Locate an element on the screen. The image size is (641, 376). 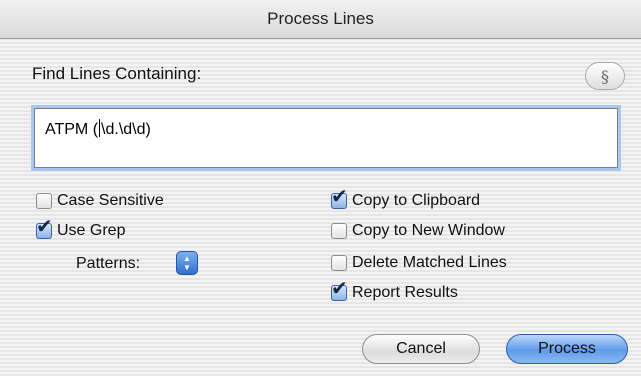
report-results-checkbox: ✔ Report Results is located at coordinates (394, 290).